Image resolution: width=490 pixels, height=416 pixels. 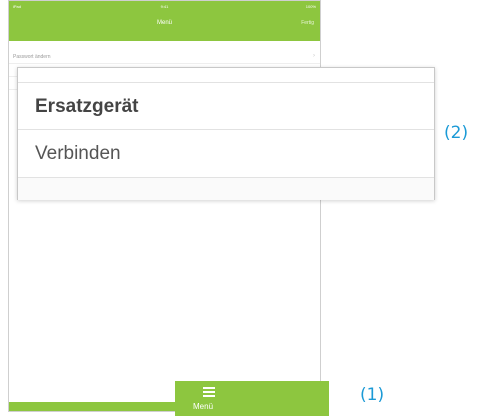 I want to click on menu-tab-label: Menü, so click(x=203, y=406).